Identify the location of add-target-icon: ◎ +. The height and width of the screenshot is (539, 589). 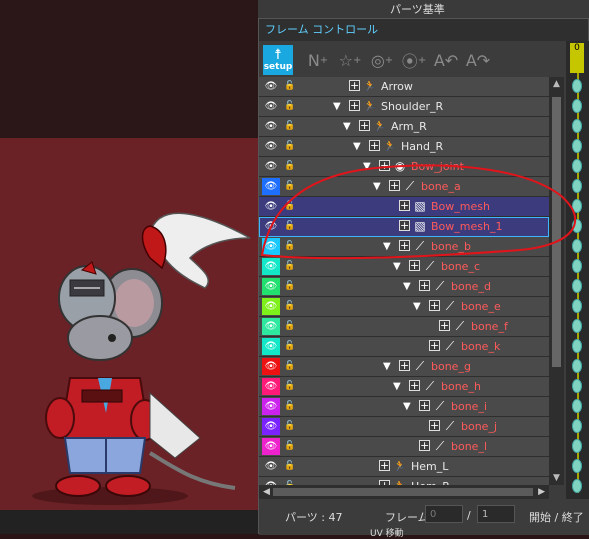
(382, 60).